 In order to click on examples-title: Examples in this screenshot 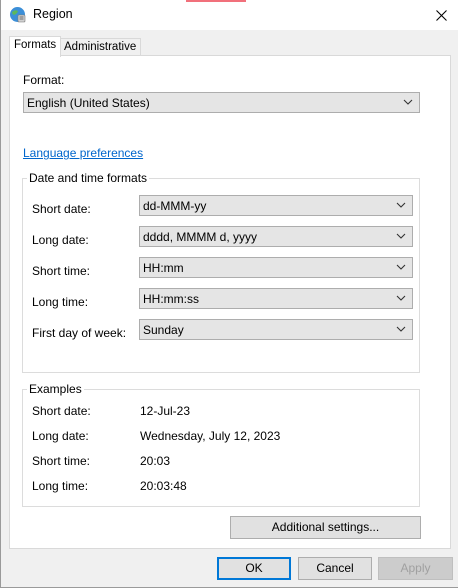, I will do `click(55, 389)`.